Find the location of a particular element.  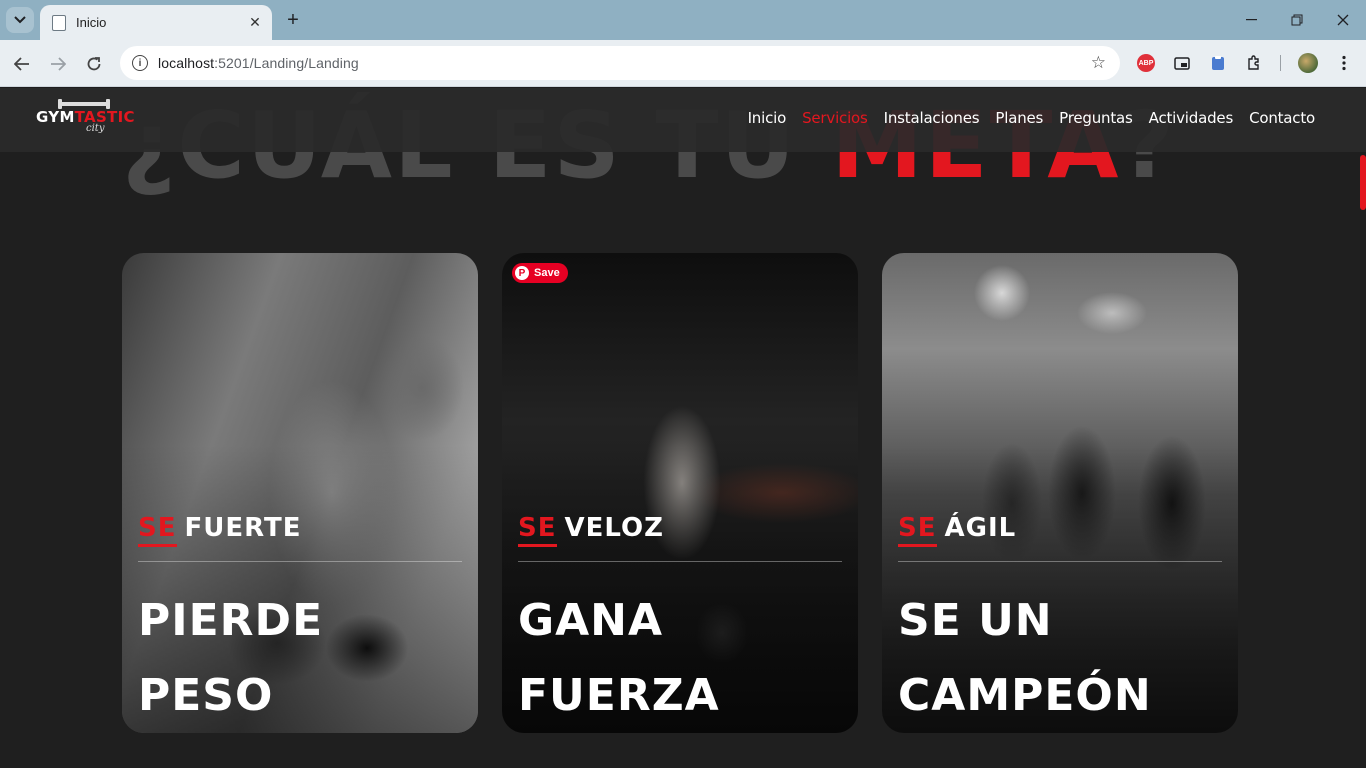

nav-instalaciones: Instalaciones is located at coordinates (932, 118).